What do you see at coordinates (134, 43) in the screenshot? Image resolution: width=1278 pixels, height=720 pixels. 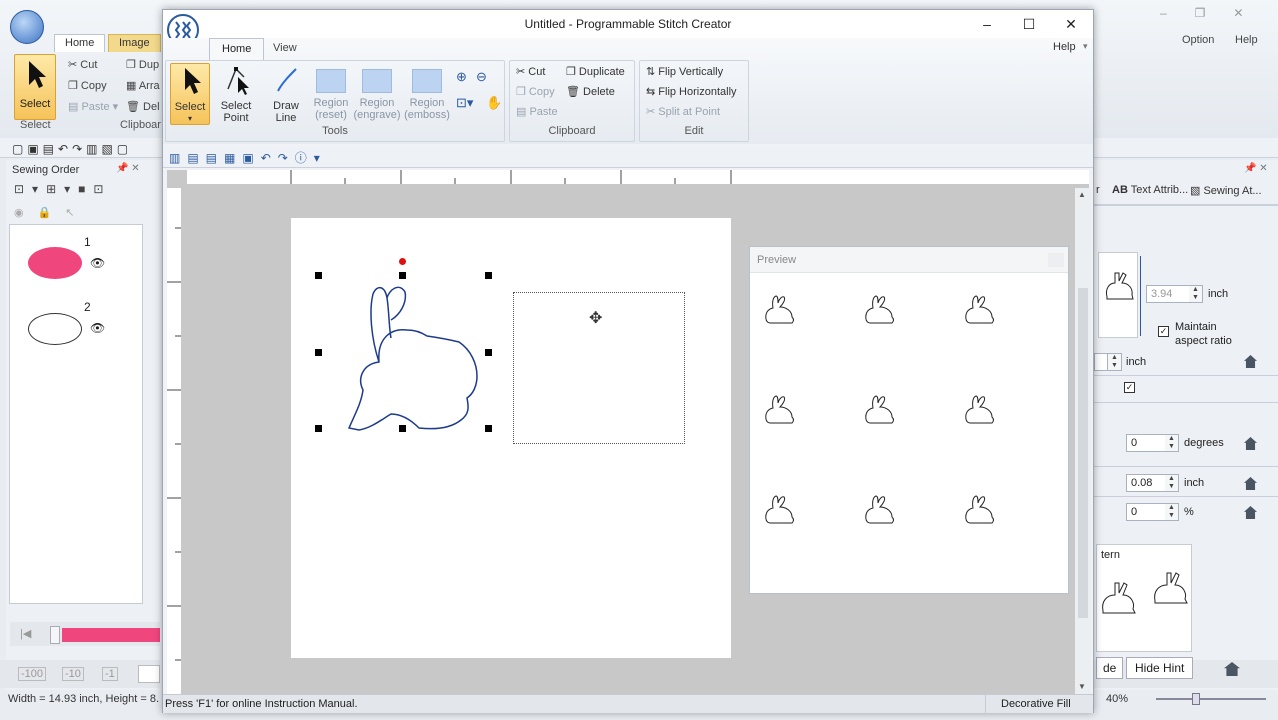 I see `bg-tab-image: Image` at bounding box center [134, 43].